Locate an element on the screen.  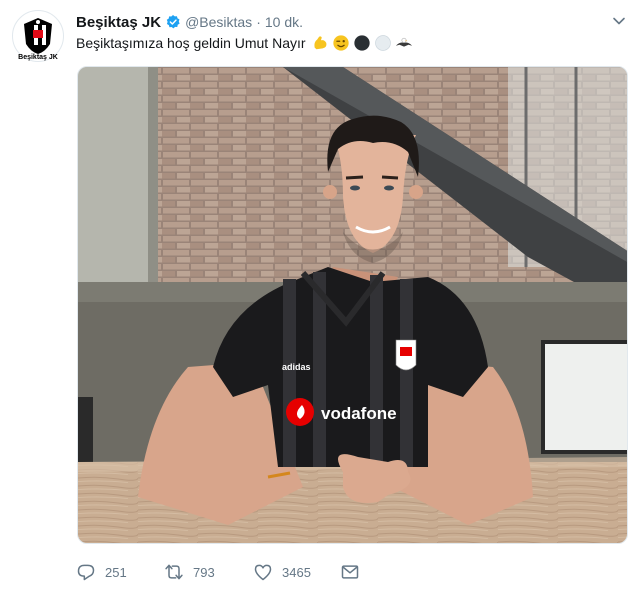
like-action: 3465 is located at coordinates (282, 572).